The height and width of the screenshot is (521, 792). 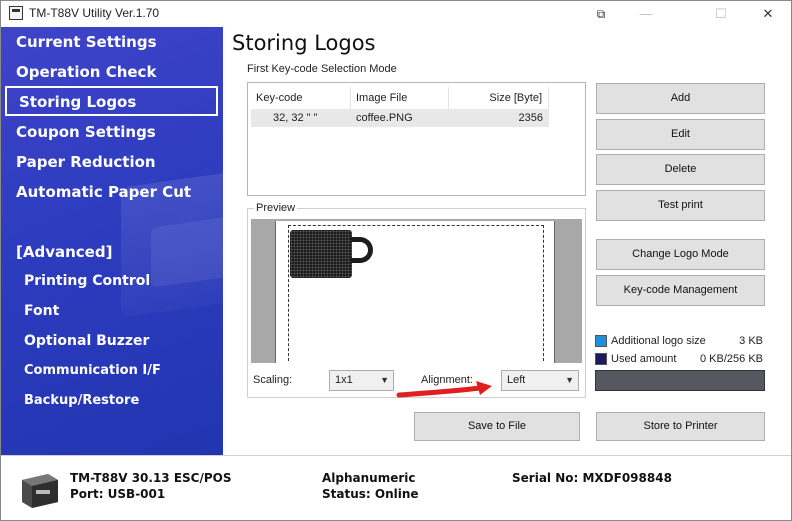 What do you see at coordinates (322, 69) in the screenshot?
I see `mode-label: First Key-code Selection Mode` at bounding box center [322, 69].